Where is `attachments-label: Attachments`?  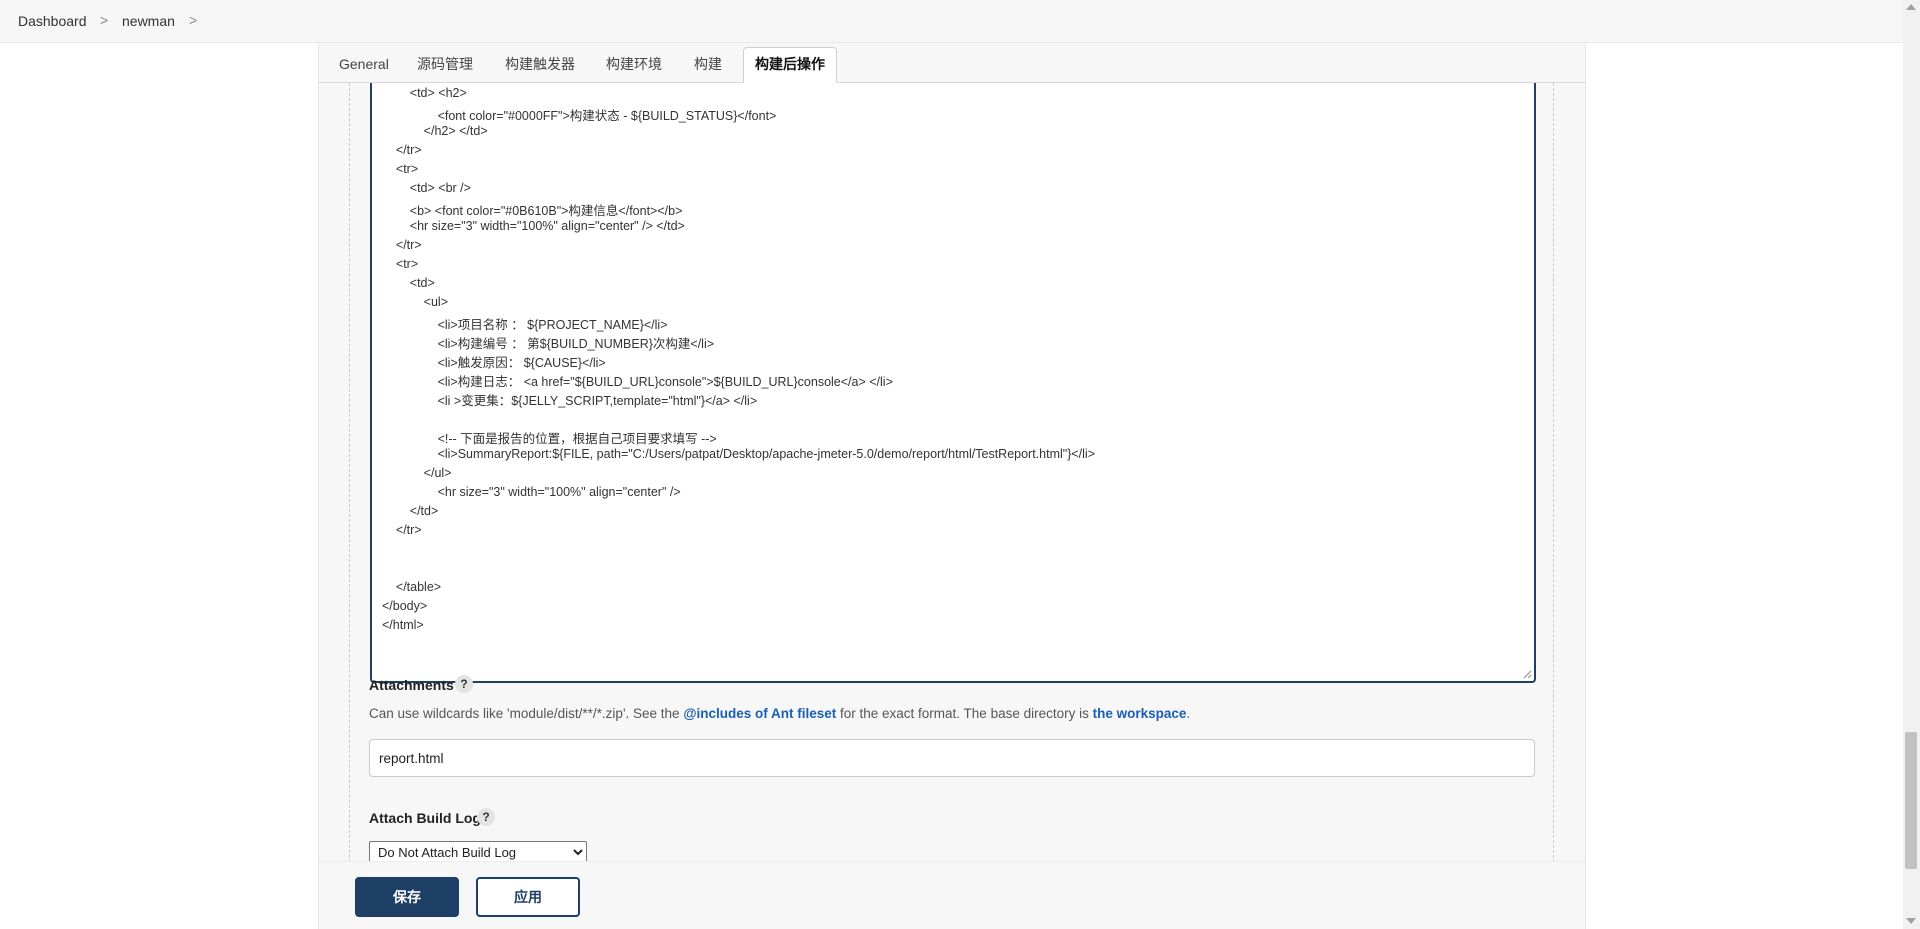
attachments-label: Attachments is located at coordinates (411, 685).